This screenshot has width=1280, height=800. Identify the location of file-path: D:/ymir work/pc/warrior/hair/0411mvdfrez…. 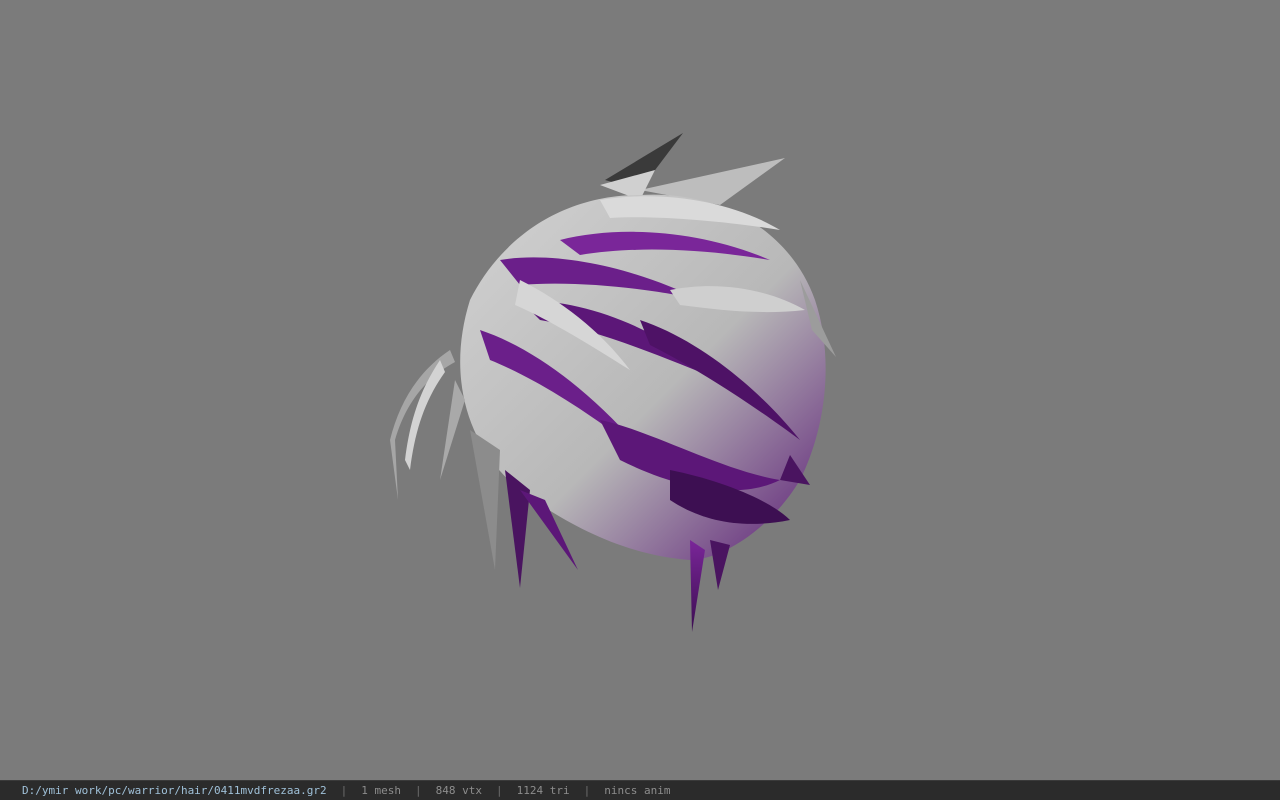
(174, 790).